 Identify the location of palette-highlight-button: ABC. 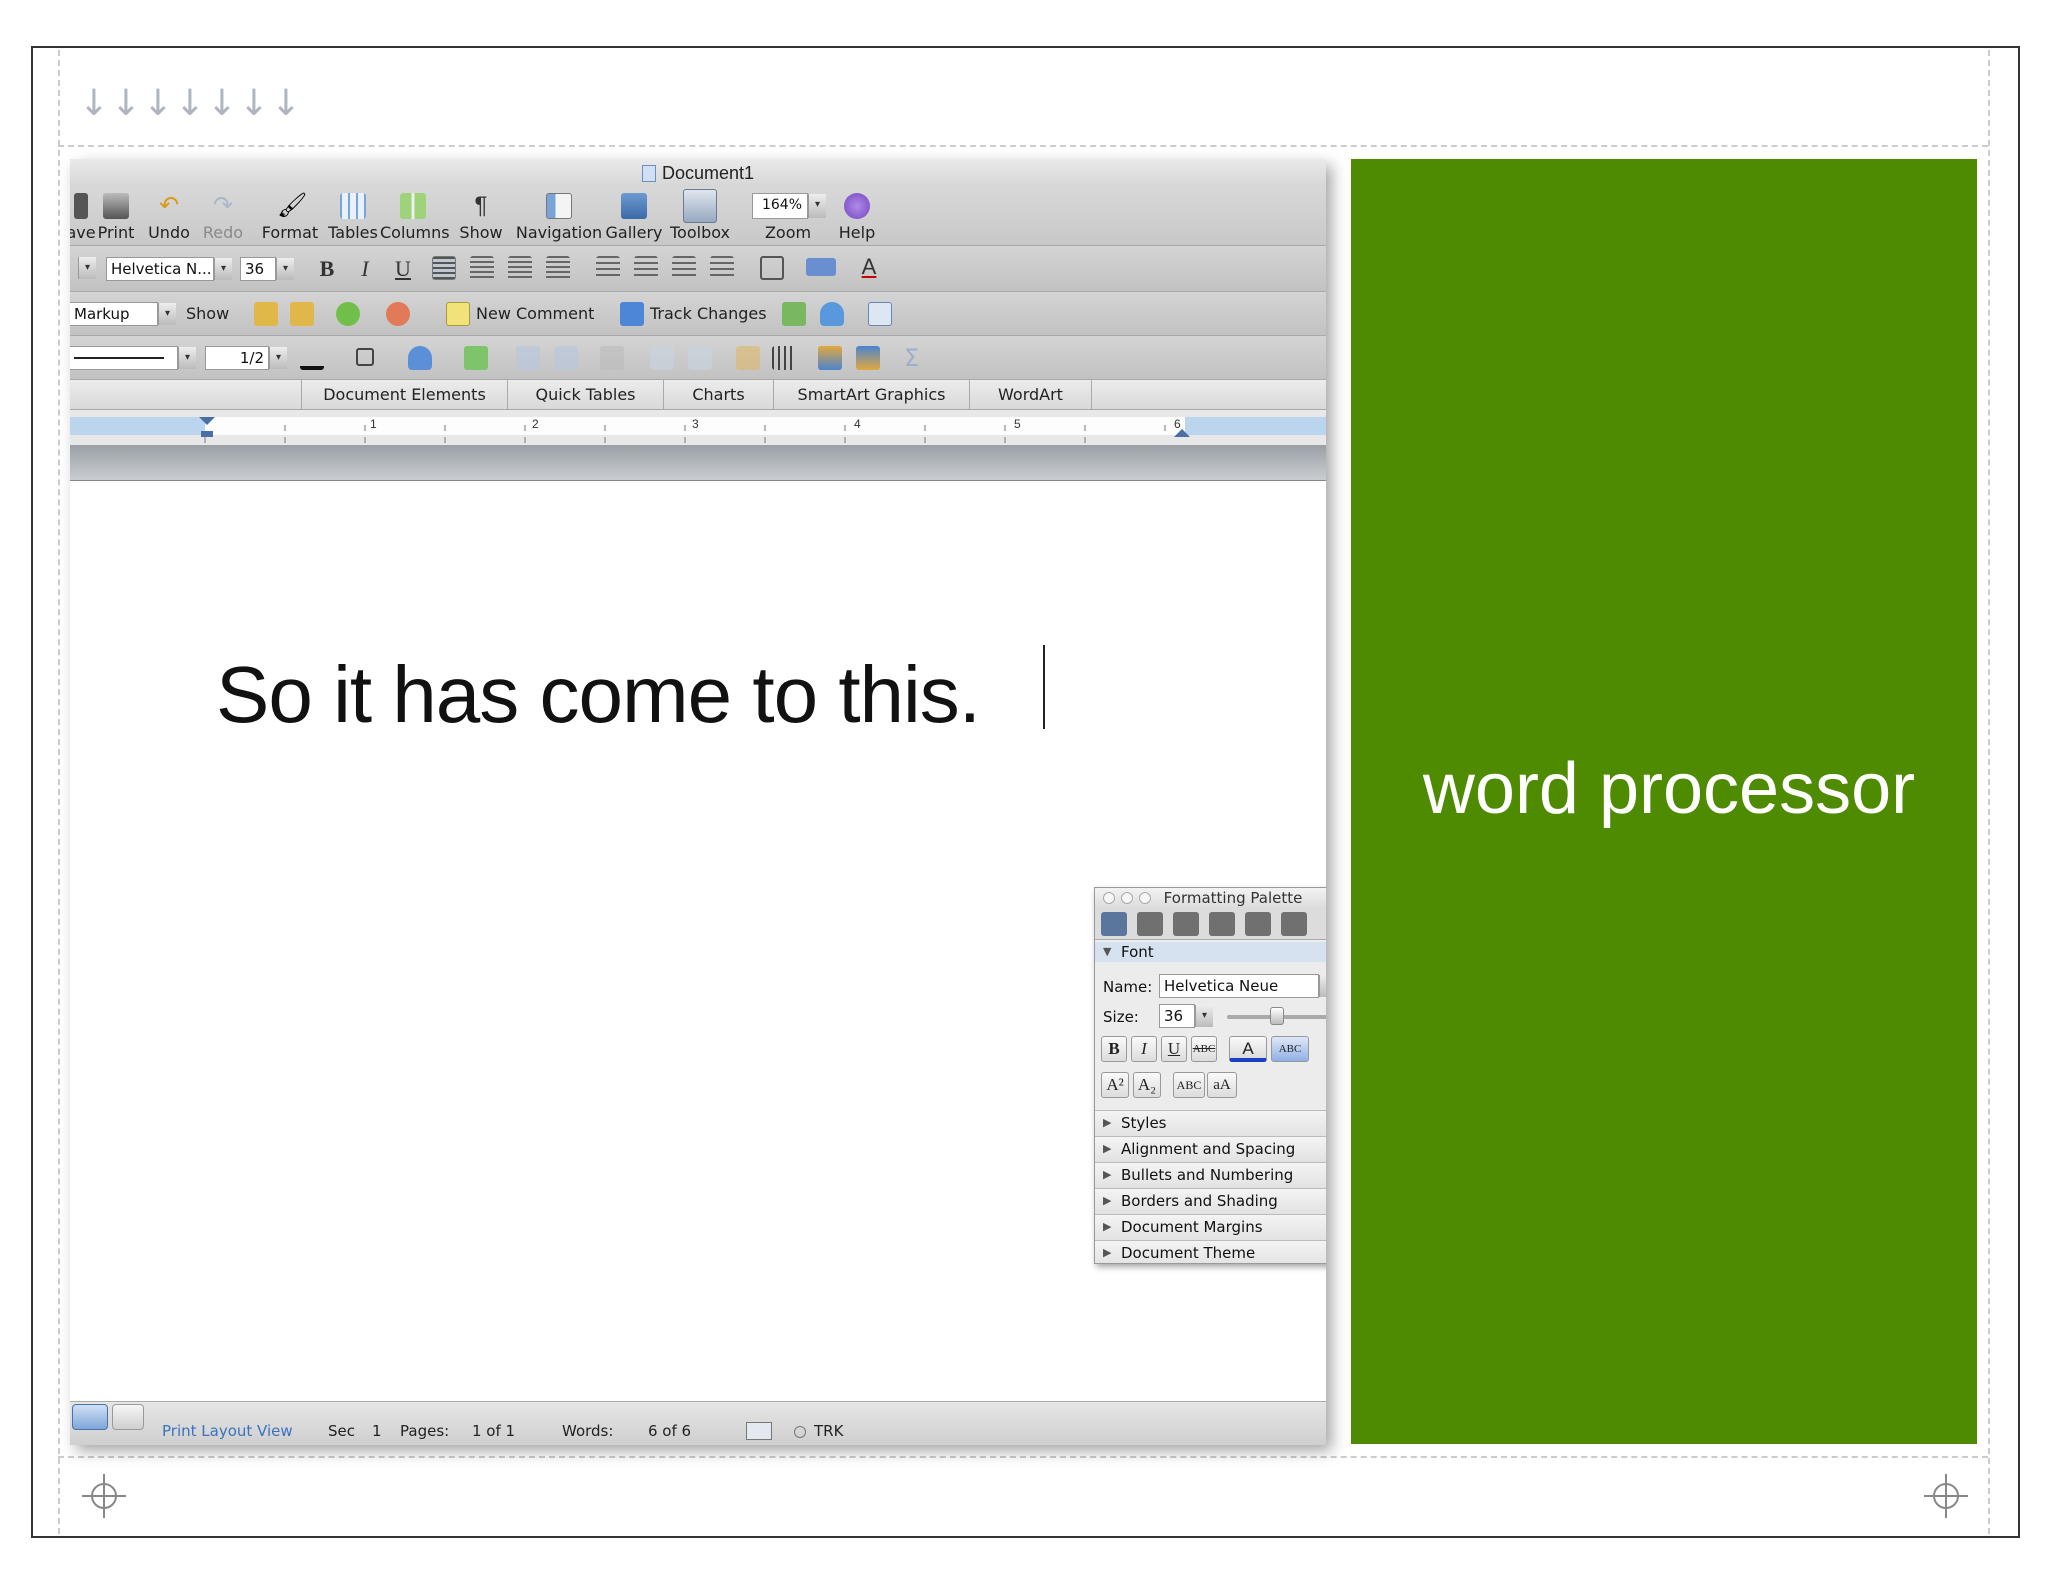
(1290, 1049).